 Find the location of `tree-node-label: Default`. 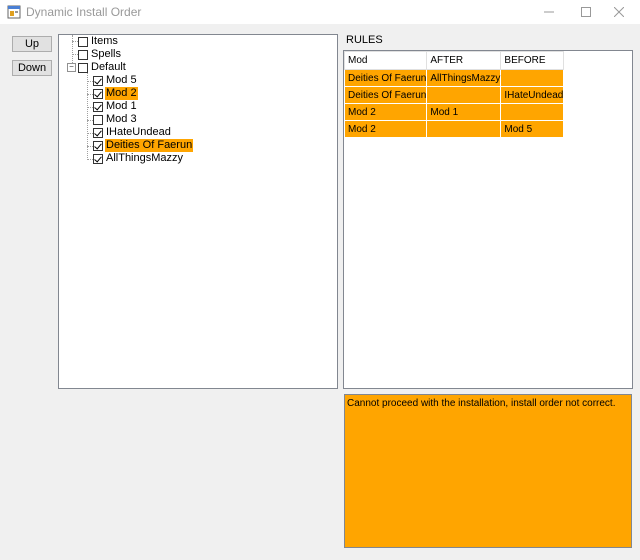

tree-node-label: Default is located at coordinates (108, 67).